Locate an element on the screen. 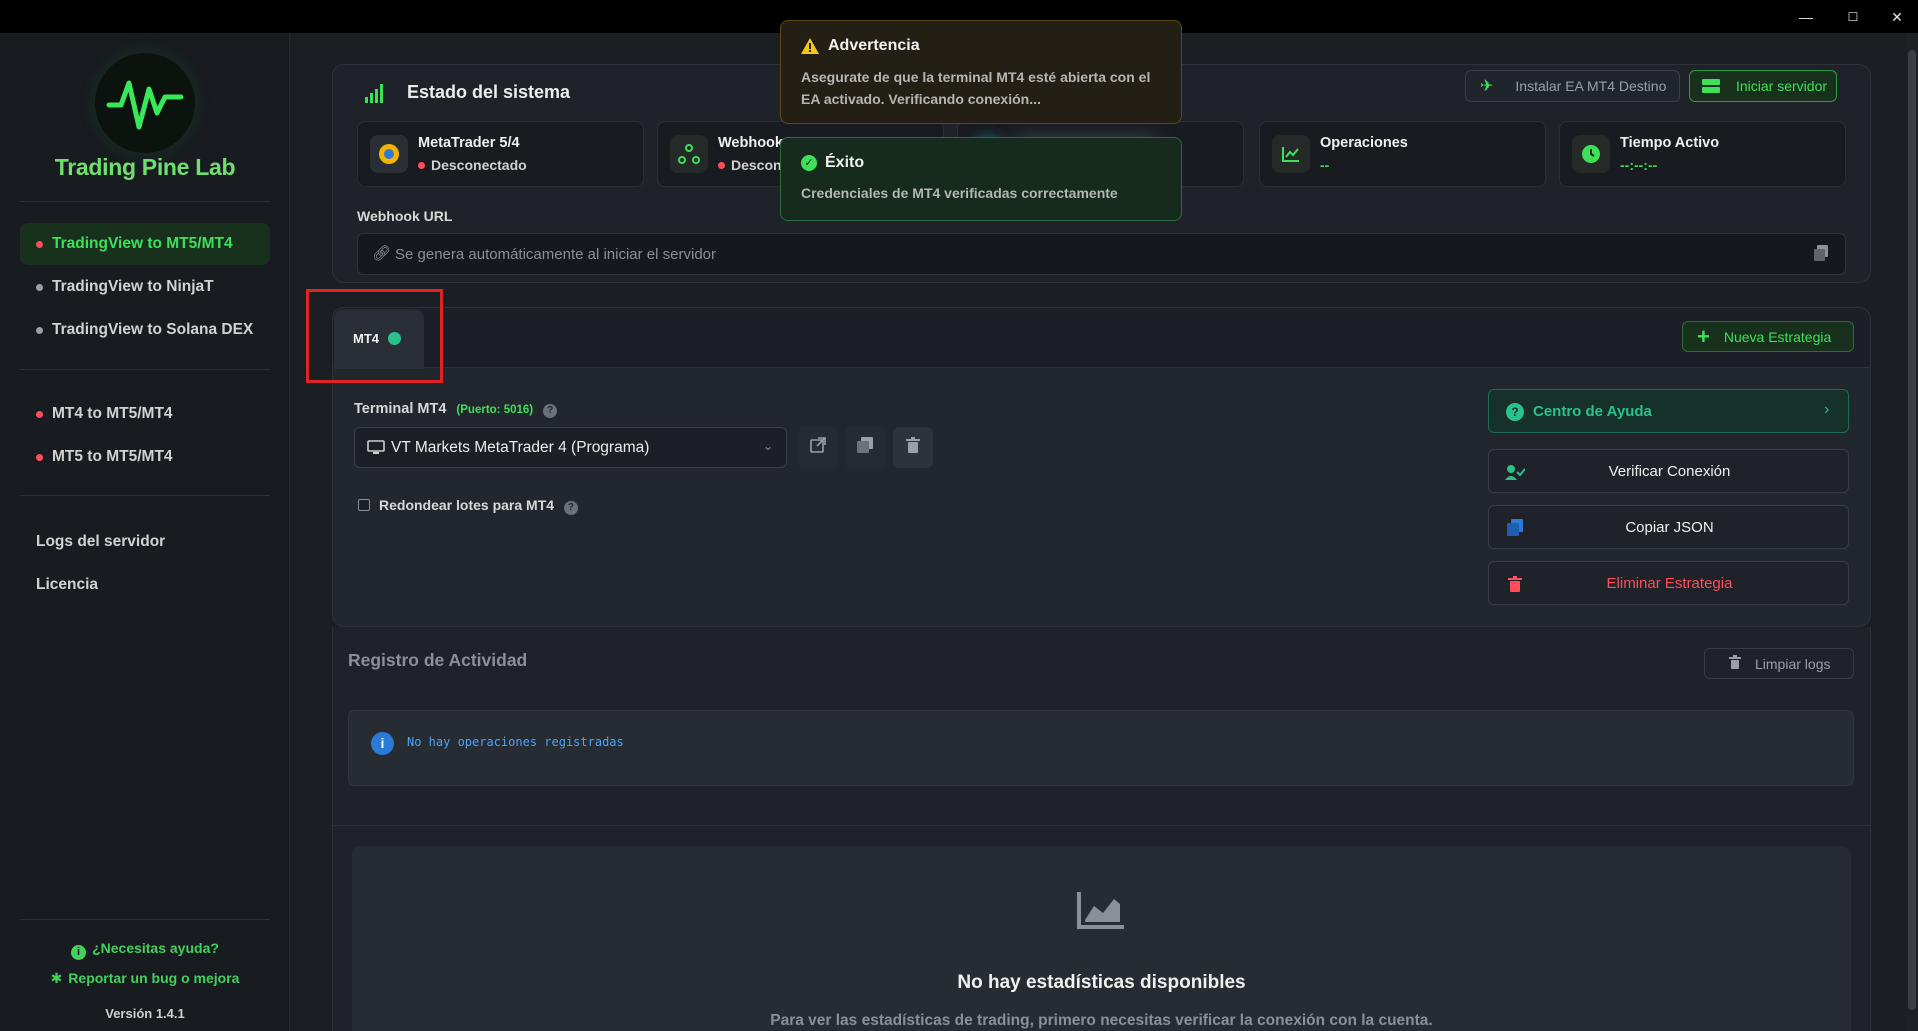 Image resolution: width=1918 pixels, height=1031 pixels. nav-tradingview-solana: TradingView to Solana DEX is located at coordinates (145, 330).